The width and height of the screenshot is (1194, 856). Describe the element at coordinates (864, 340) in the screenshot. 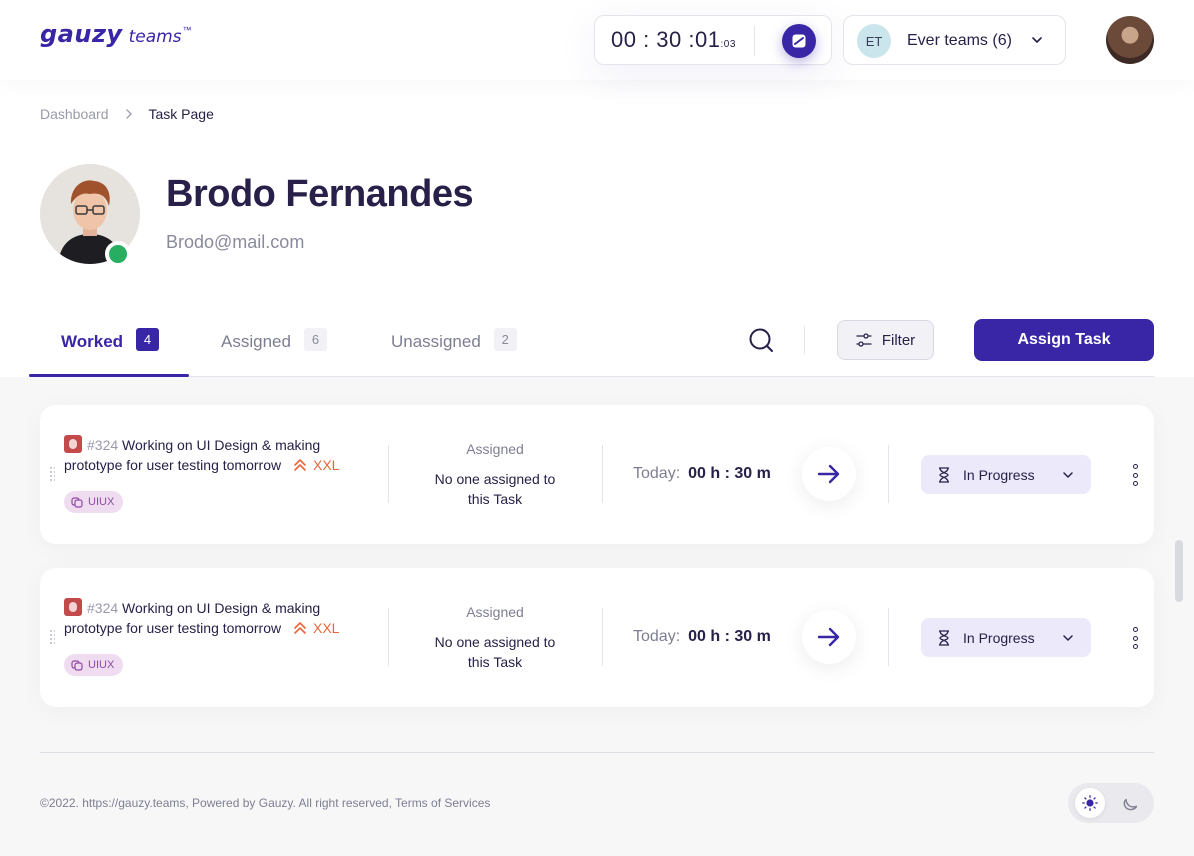

I see `filter-icon` at that location.